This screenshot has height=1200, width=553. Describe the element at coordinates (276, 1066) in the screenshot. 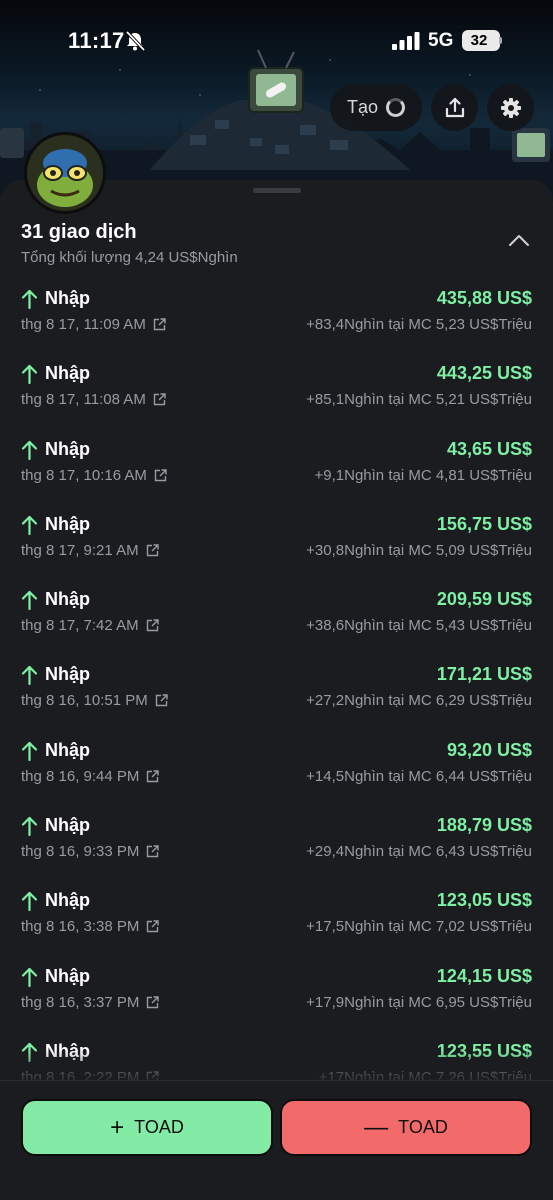

I see `list-fade` at that location.